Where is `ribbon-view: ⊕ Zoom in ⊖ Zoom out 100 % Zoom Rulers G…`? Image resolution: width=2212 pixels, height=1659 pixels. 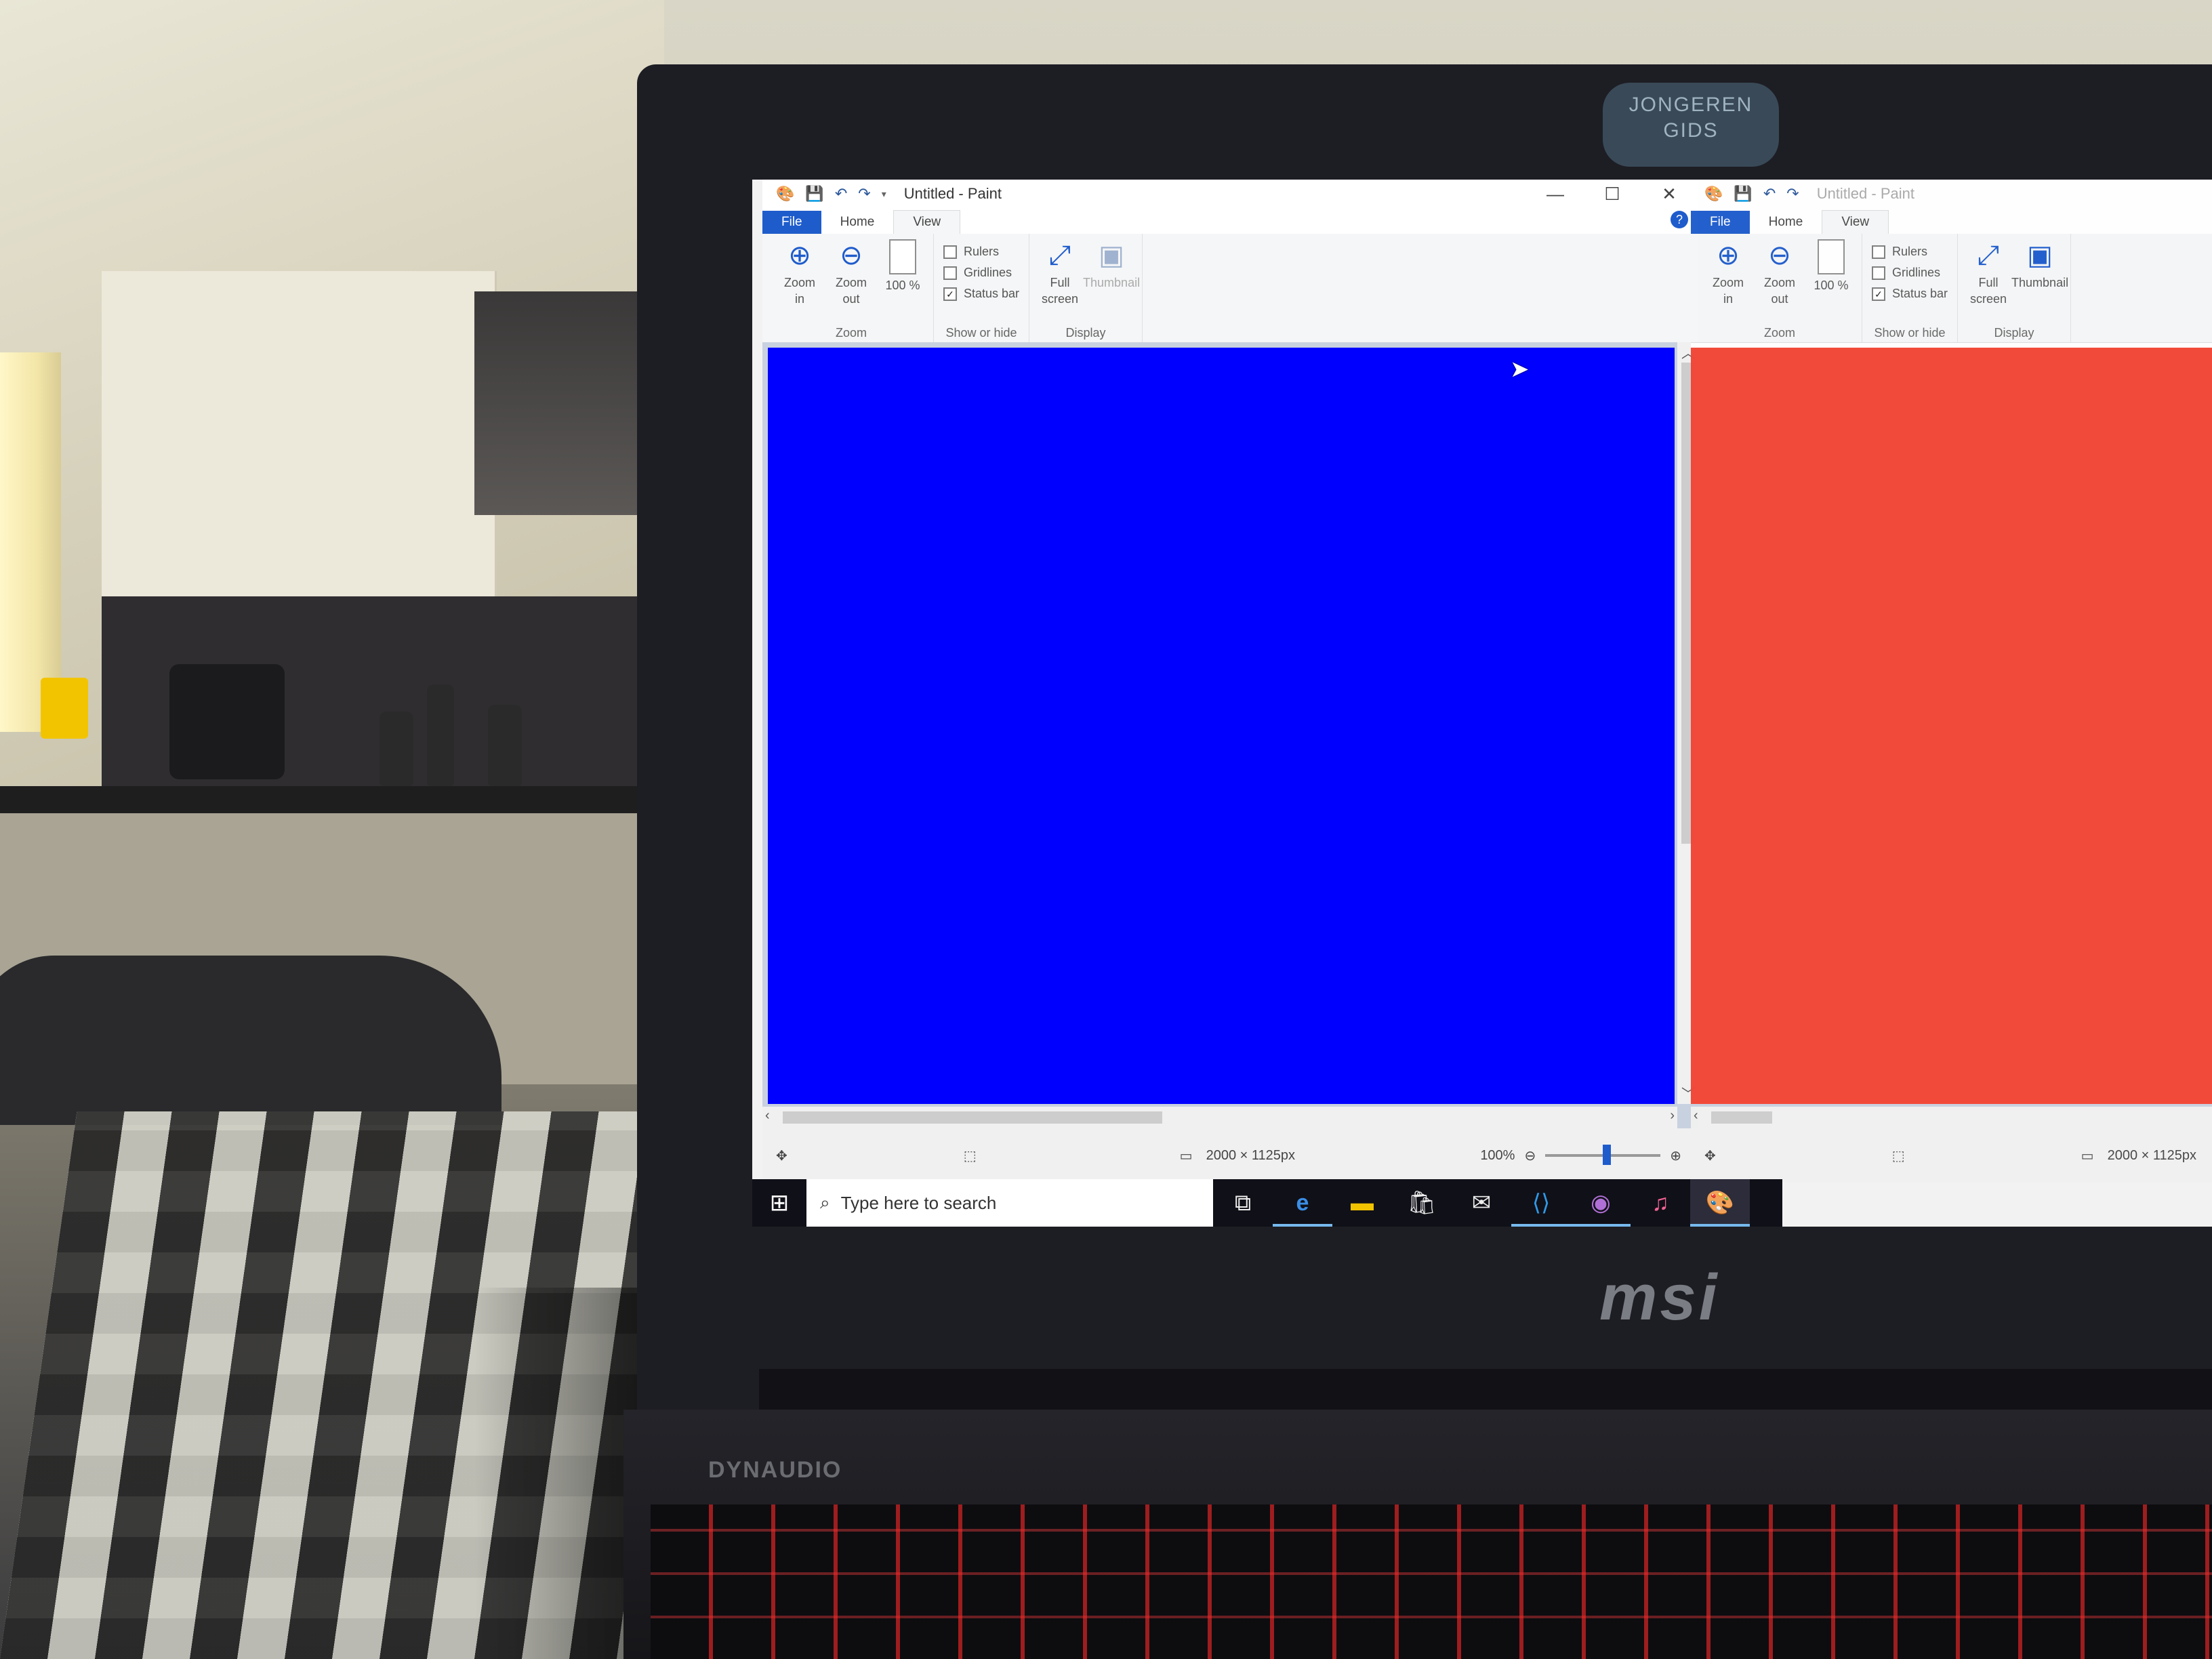
ribbon-view: ⊕ Zoom in ⊖ Zoom out 100 % Zoom Rulers G… is located at coordinates (1951, 289).